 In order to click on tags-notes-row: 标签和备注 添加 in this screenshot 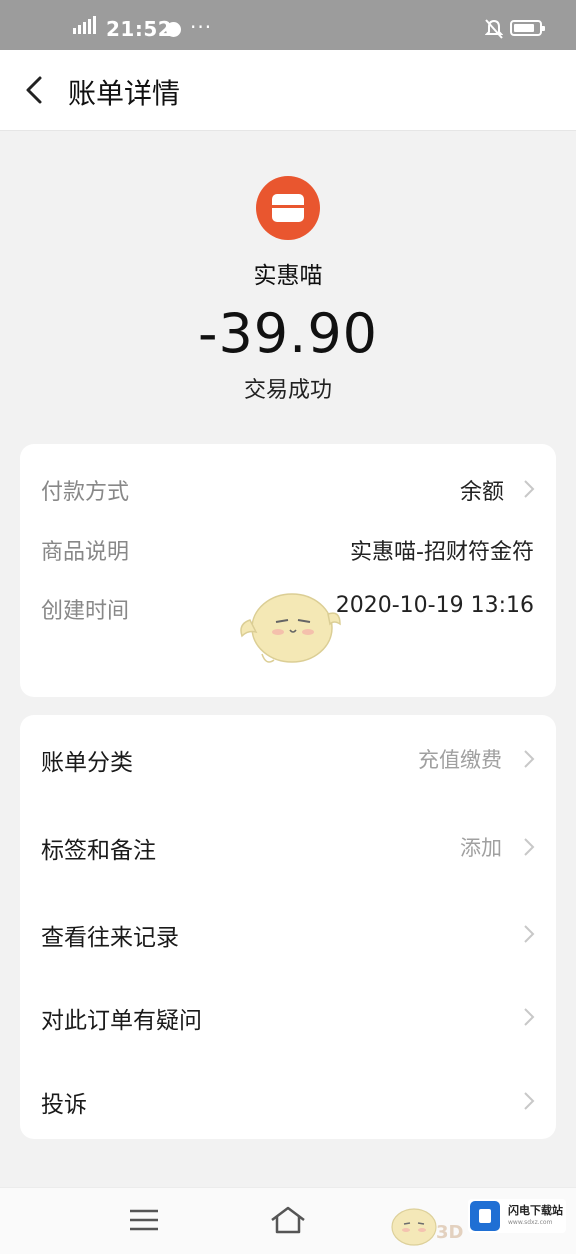, I will do `click(288, 847)`.